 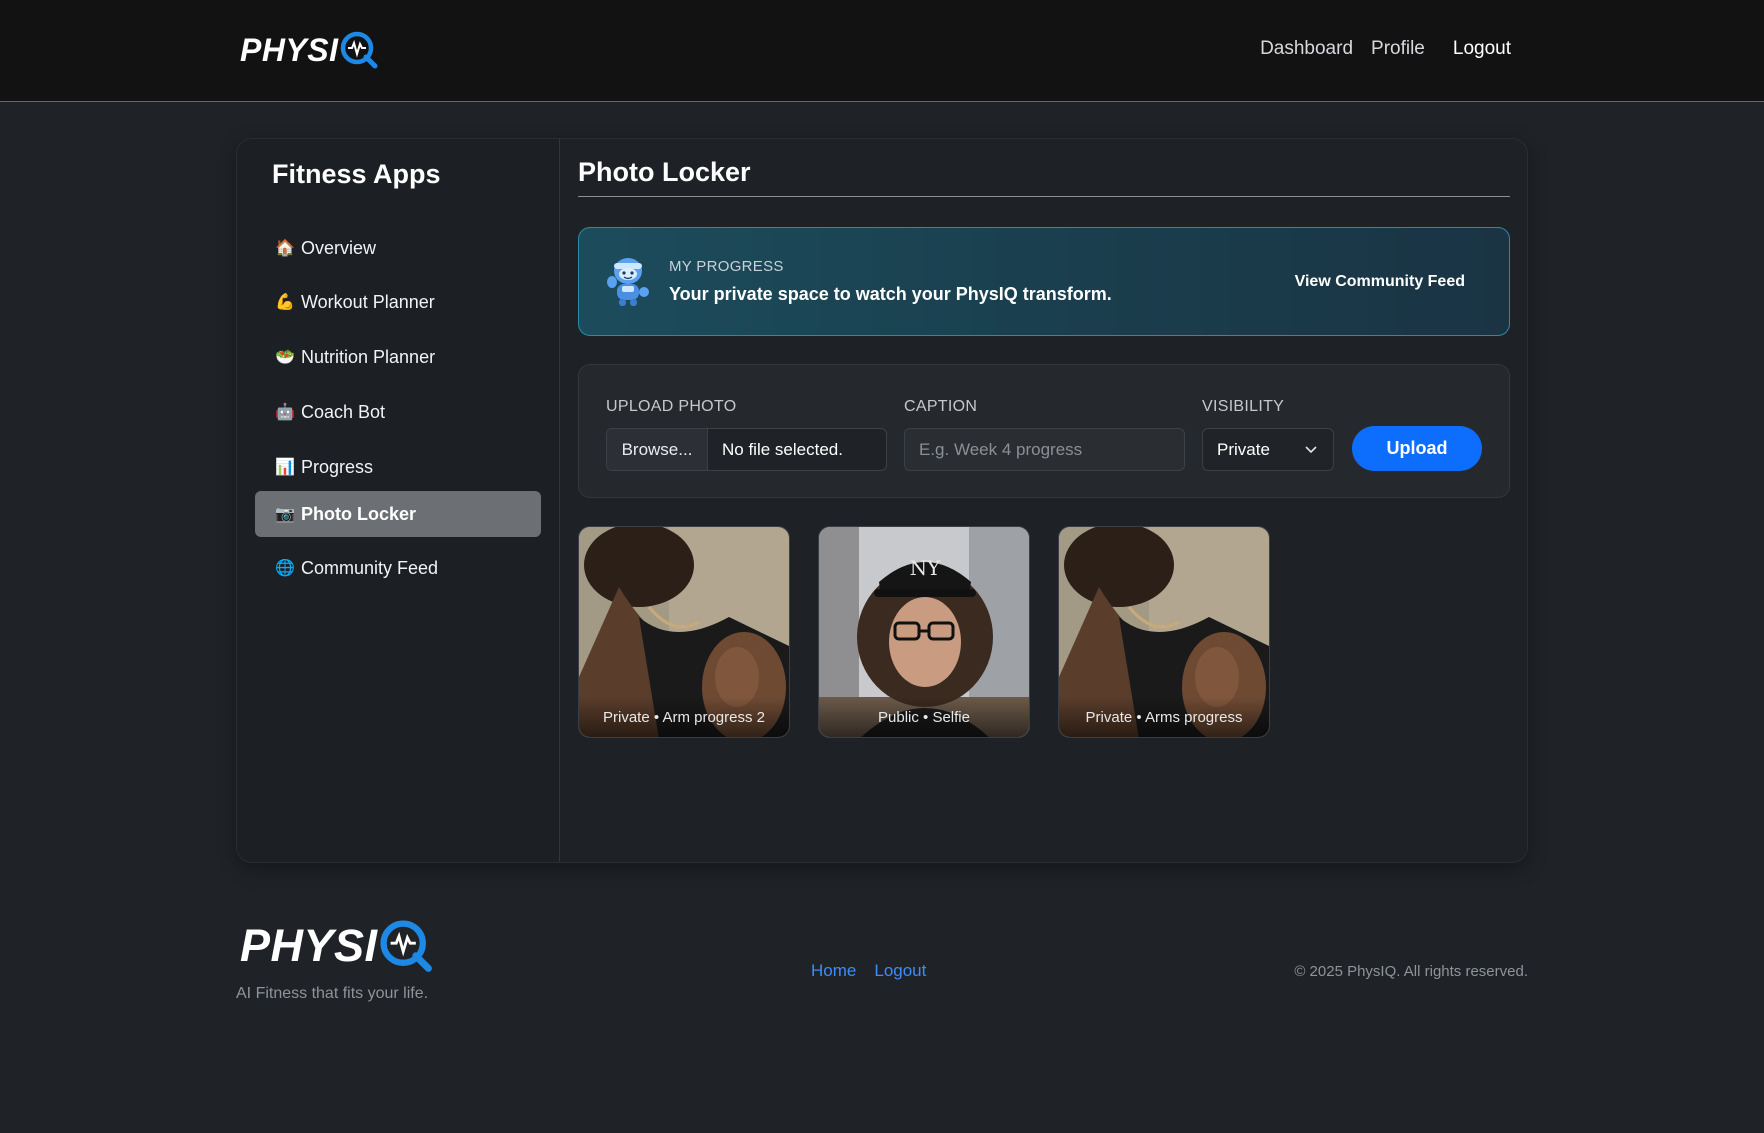 I want to click on flexed-bicep-icon: 💪, so click(x=285, y=302).